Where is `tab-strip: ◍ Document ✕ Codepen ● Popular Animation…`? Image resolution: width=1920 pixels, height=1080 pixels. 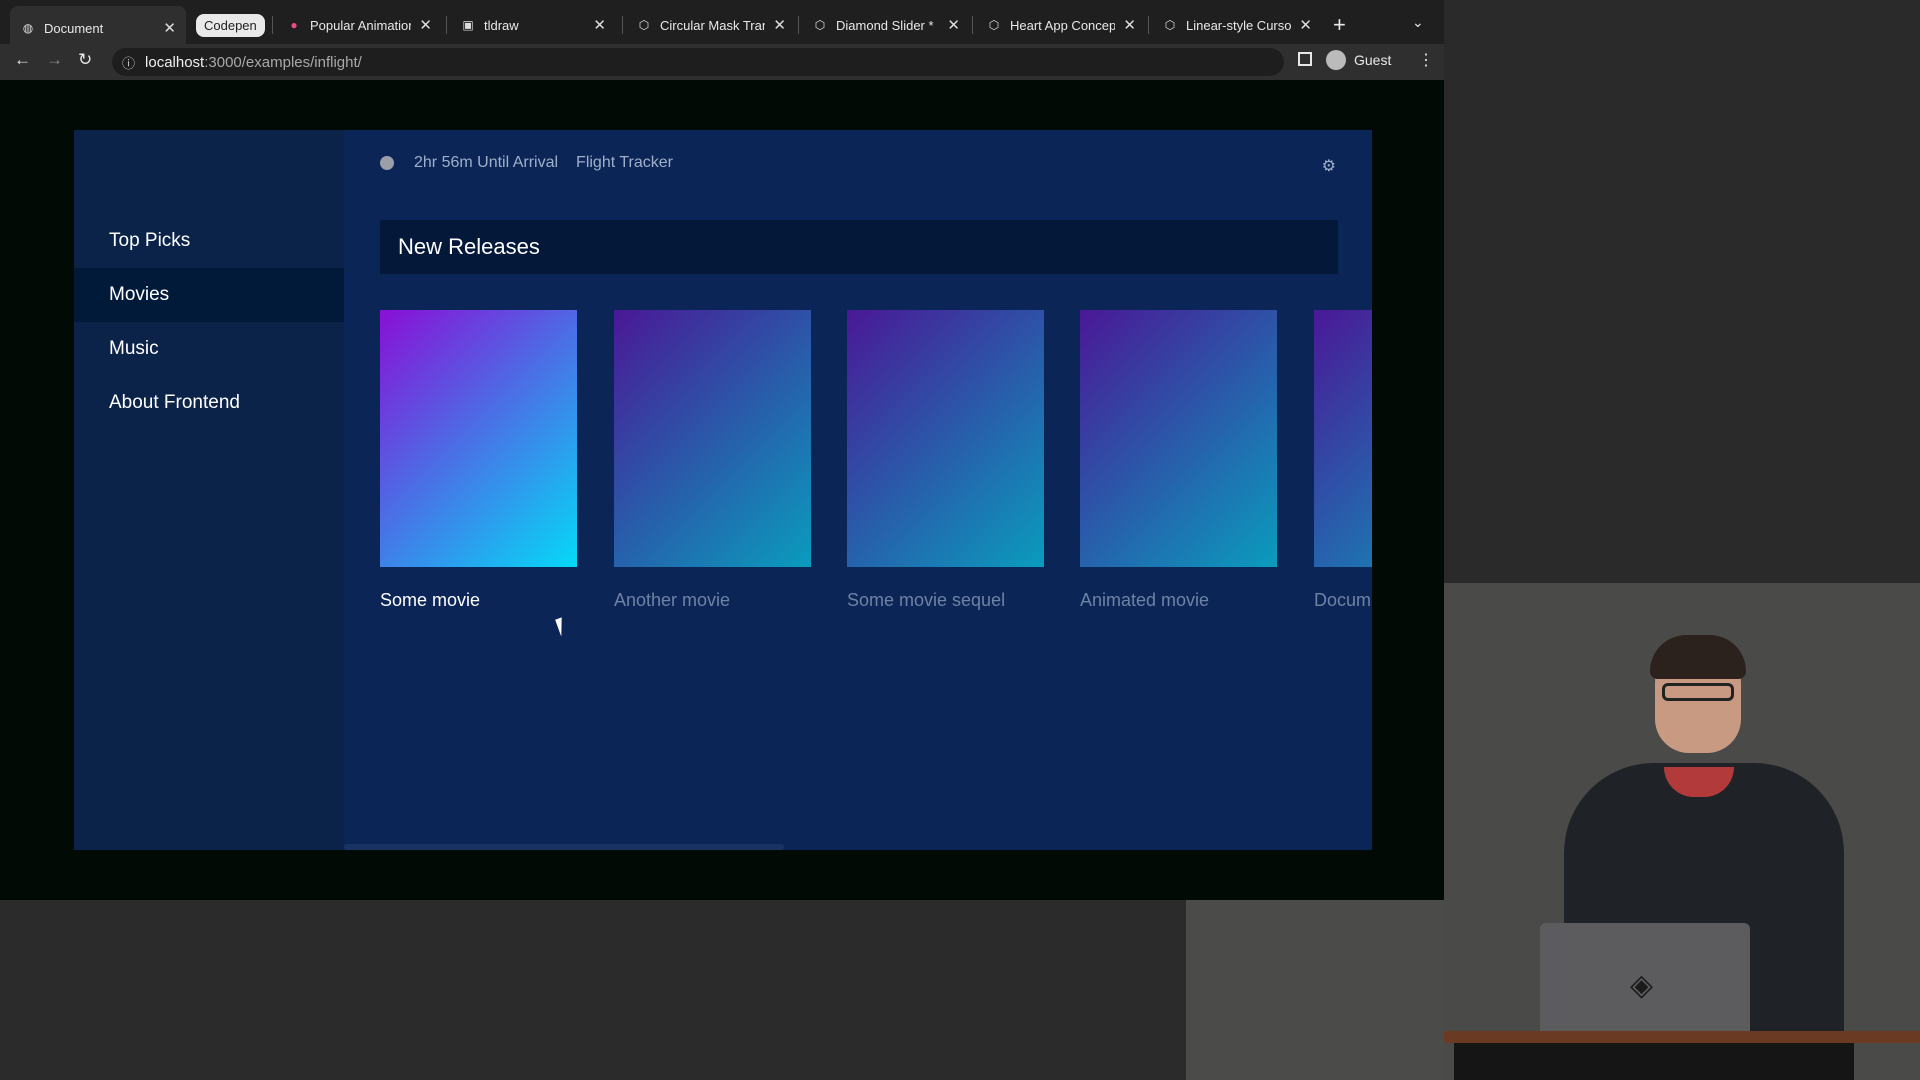 tab-strip: ◍ Document ✕ Codepen ● Popular Animation… is located at coordinates (722, 25).